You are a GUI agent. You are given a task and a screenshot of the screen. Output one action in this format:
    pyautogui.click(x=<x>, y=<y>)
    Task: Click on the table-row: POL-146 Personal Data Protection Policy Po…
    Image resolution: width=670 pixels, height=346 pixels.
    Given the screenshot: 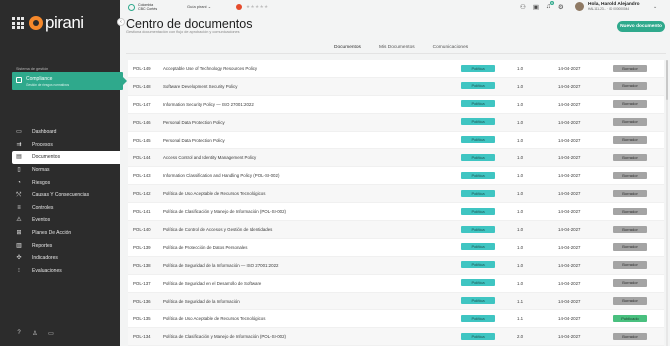 What is the action you would take?
    pyautogui.click(x=396, y=122)
    